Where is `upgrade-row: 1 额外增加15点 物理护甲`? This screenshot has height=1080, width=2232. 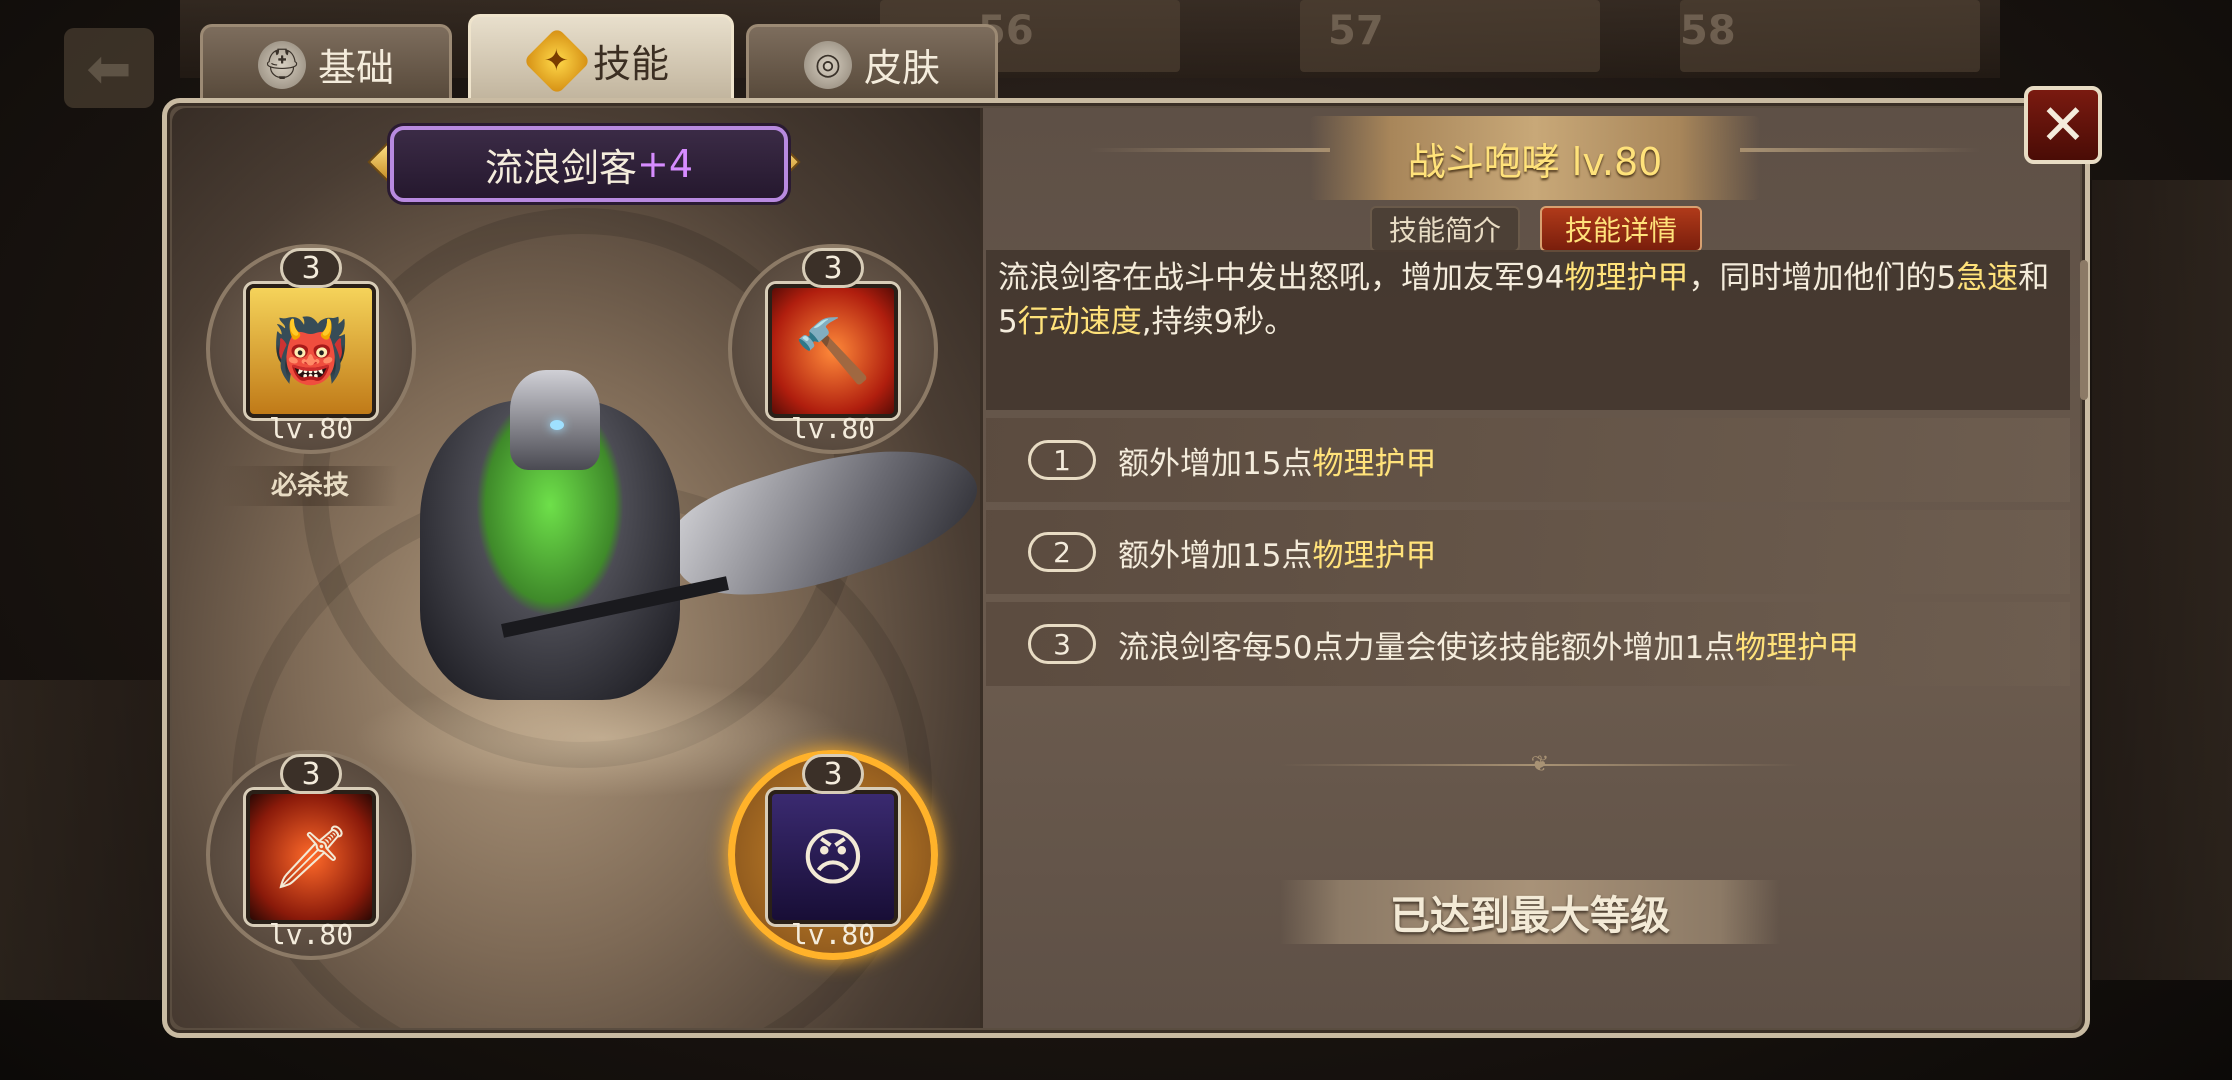
upgrade-row: 1 额外增加15点 物理护甲 is located at coordinates (1528, 460).